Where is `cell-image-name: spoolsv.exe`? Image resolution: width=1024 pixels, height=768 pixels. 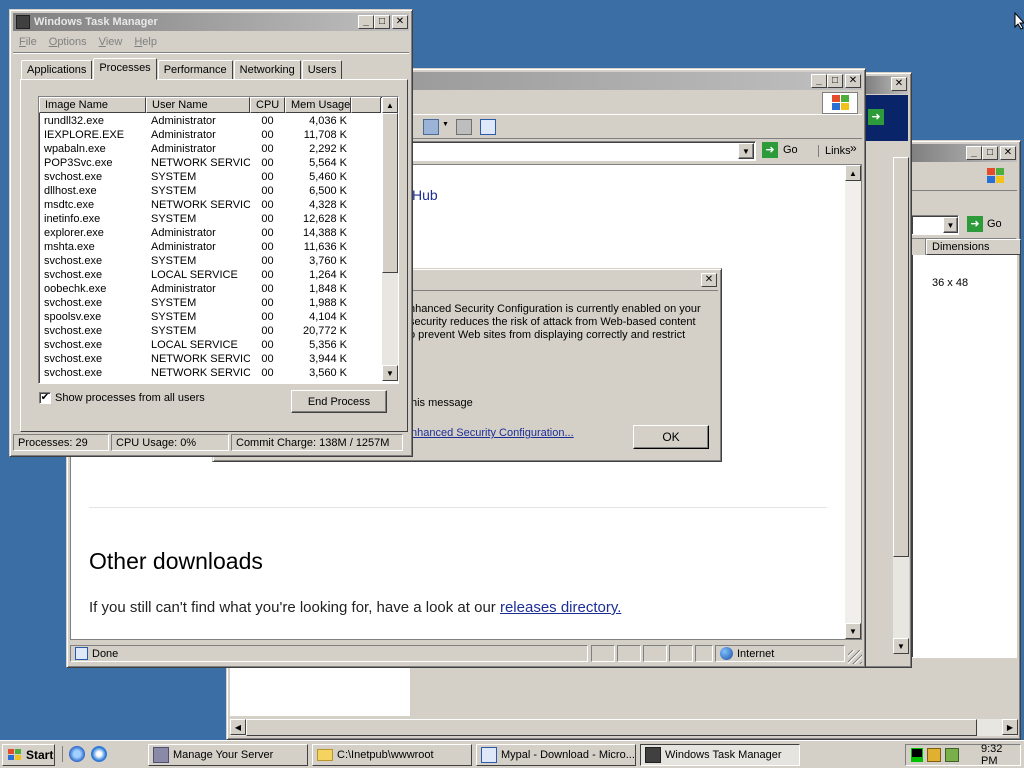 cell-image-name: spoolsv.exe is located at coordinates (73, 317).